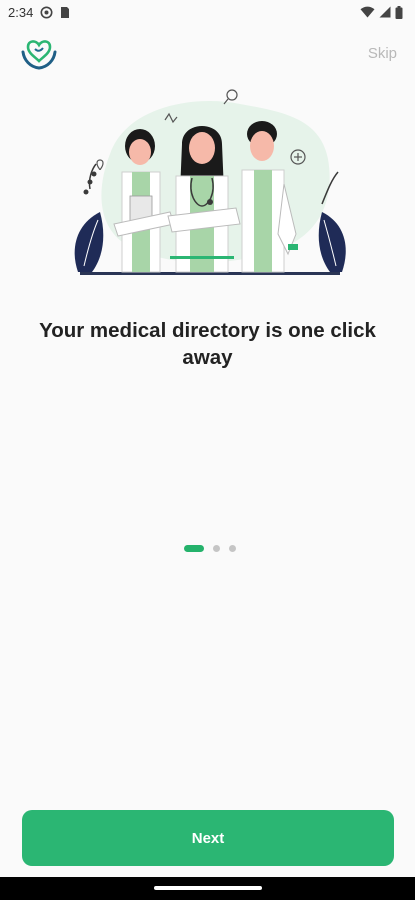  What do you see at coordinates (382, 53) in the screenshot?
I see `skip-button: Skip` at bounding box center [382, 53].